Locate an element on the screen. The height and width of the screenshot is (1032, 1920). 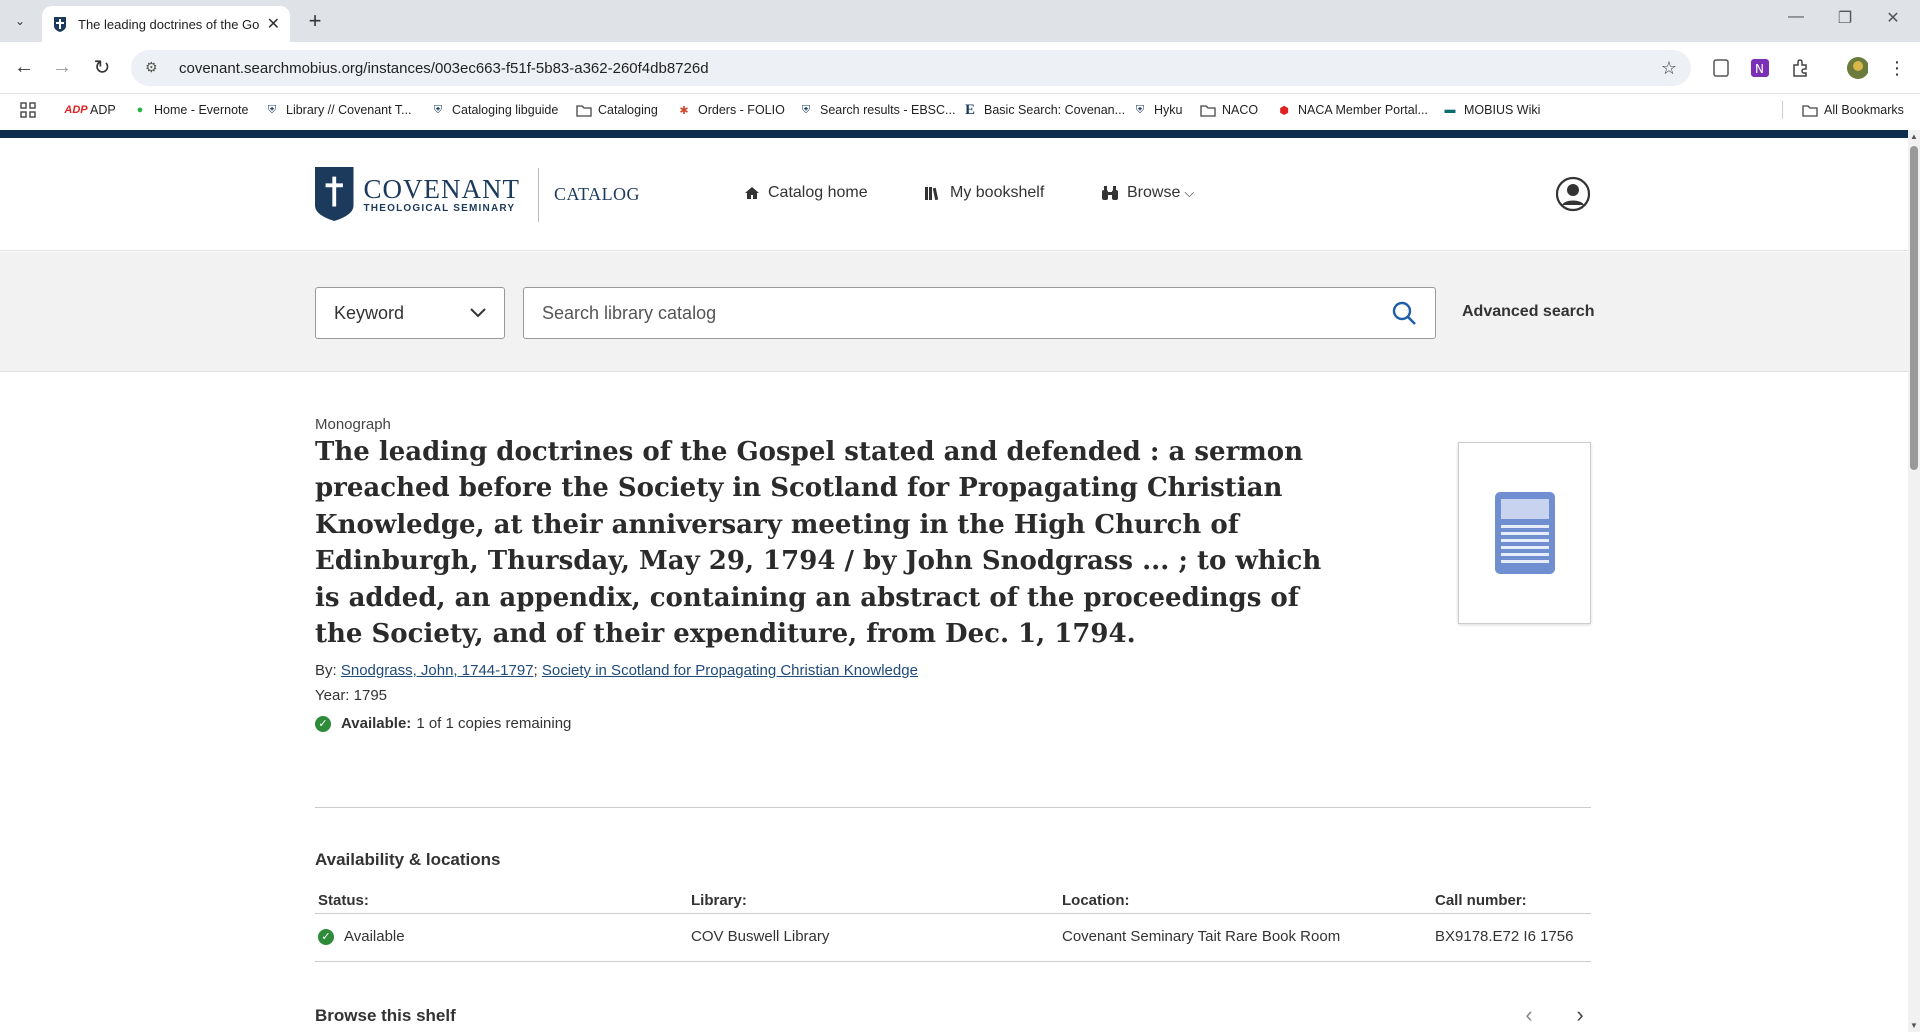
folio-icon: ✱ is located at coordinates (684, 110).